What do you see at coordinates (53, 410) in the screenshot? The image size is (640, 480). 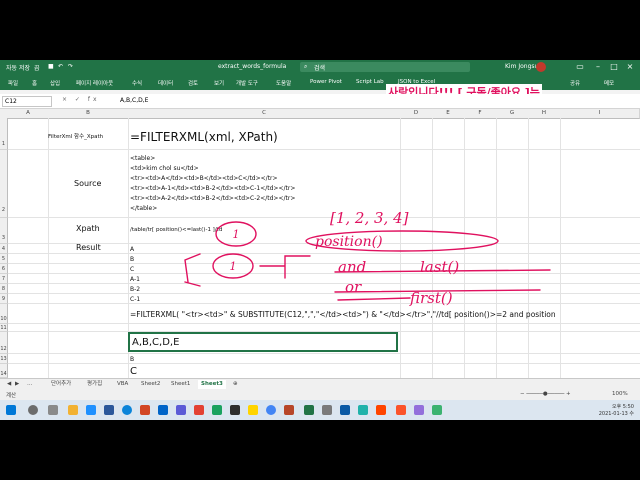 I see `task-view-icon` at bounding box center [53, 410].